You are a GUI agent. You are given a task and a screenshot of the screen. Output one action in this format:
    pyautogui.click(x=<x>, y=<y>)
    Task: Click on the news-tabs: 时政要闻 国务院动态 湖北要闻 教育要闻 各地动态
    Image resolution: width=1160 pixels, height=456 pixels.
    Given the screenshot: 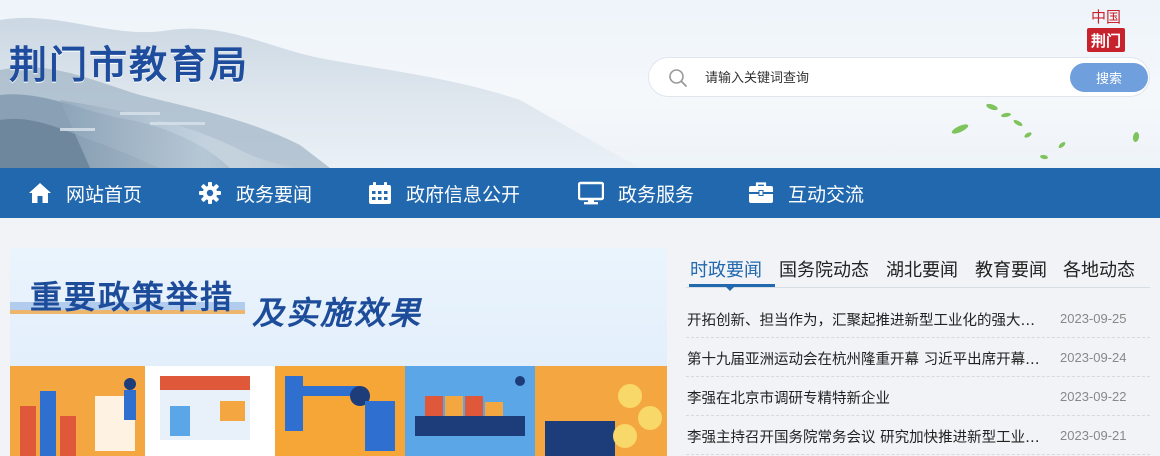 What is the action you would take?
    pyautogui.click(x=918, y=269)
    